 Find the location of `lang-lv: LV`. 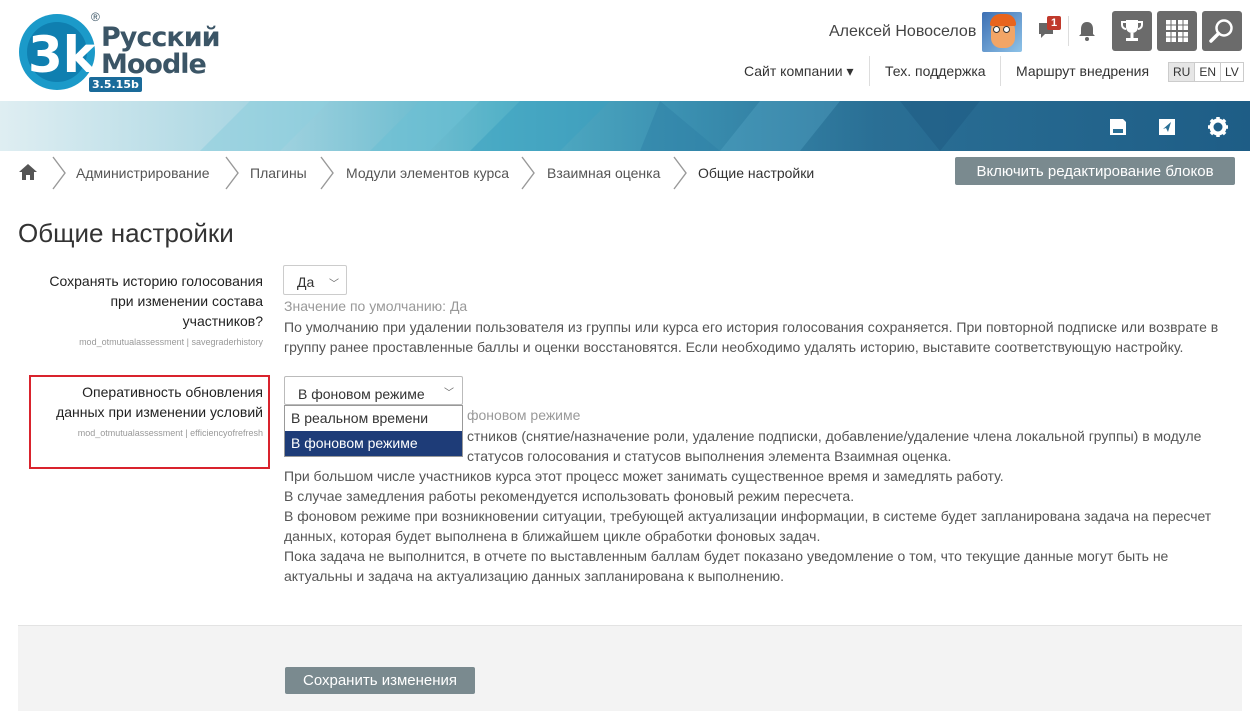

lang-lv: LV is located at coordinates (1232, 72).